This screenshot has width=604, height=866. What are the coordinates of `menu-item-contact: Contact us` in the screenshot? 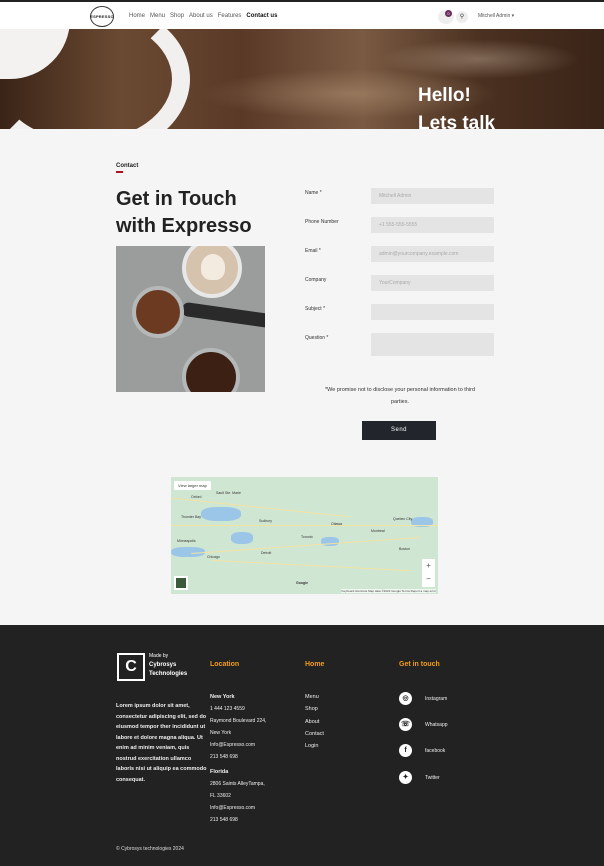 It's located at (261, 16).